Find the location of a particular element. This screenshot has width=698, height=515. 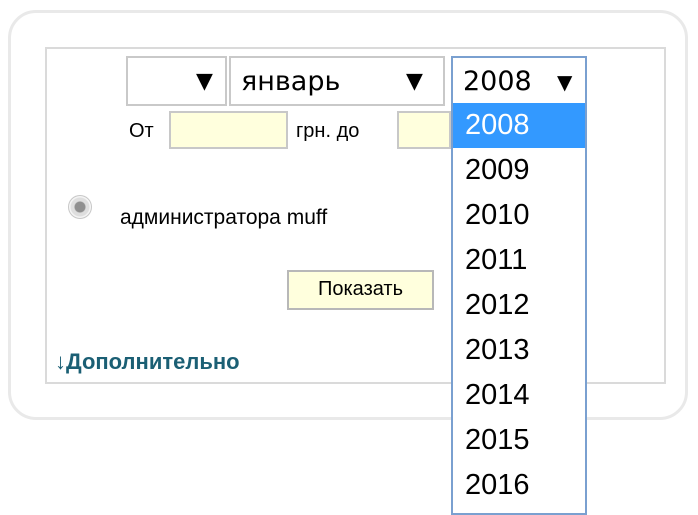

year-select: 2008 ▼ is located at coordinates (519, 81).